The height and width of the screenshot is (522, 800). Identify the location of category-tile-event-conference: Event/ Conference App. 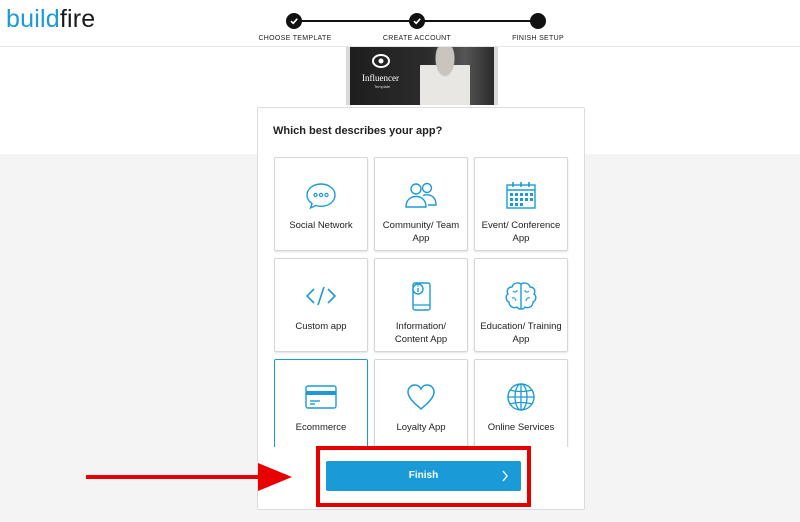
(521, 204).